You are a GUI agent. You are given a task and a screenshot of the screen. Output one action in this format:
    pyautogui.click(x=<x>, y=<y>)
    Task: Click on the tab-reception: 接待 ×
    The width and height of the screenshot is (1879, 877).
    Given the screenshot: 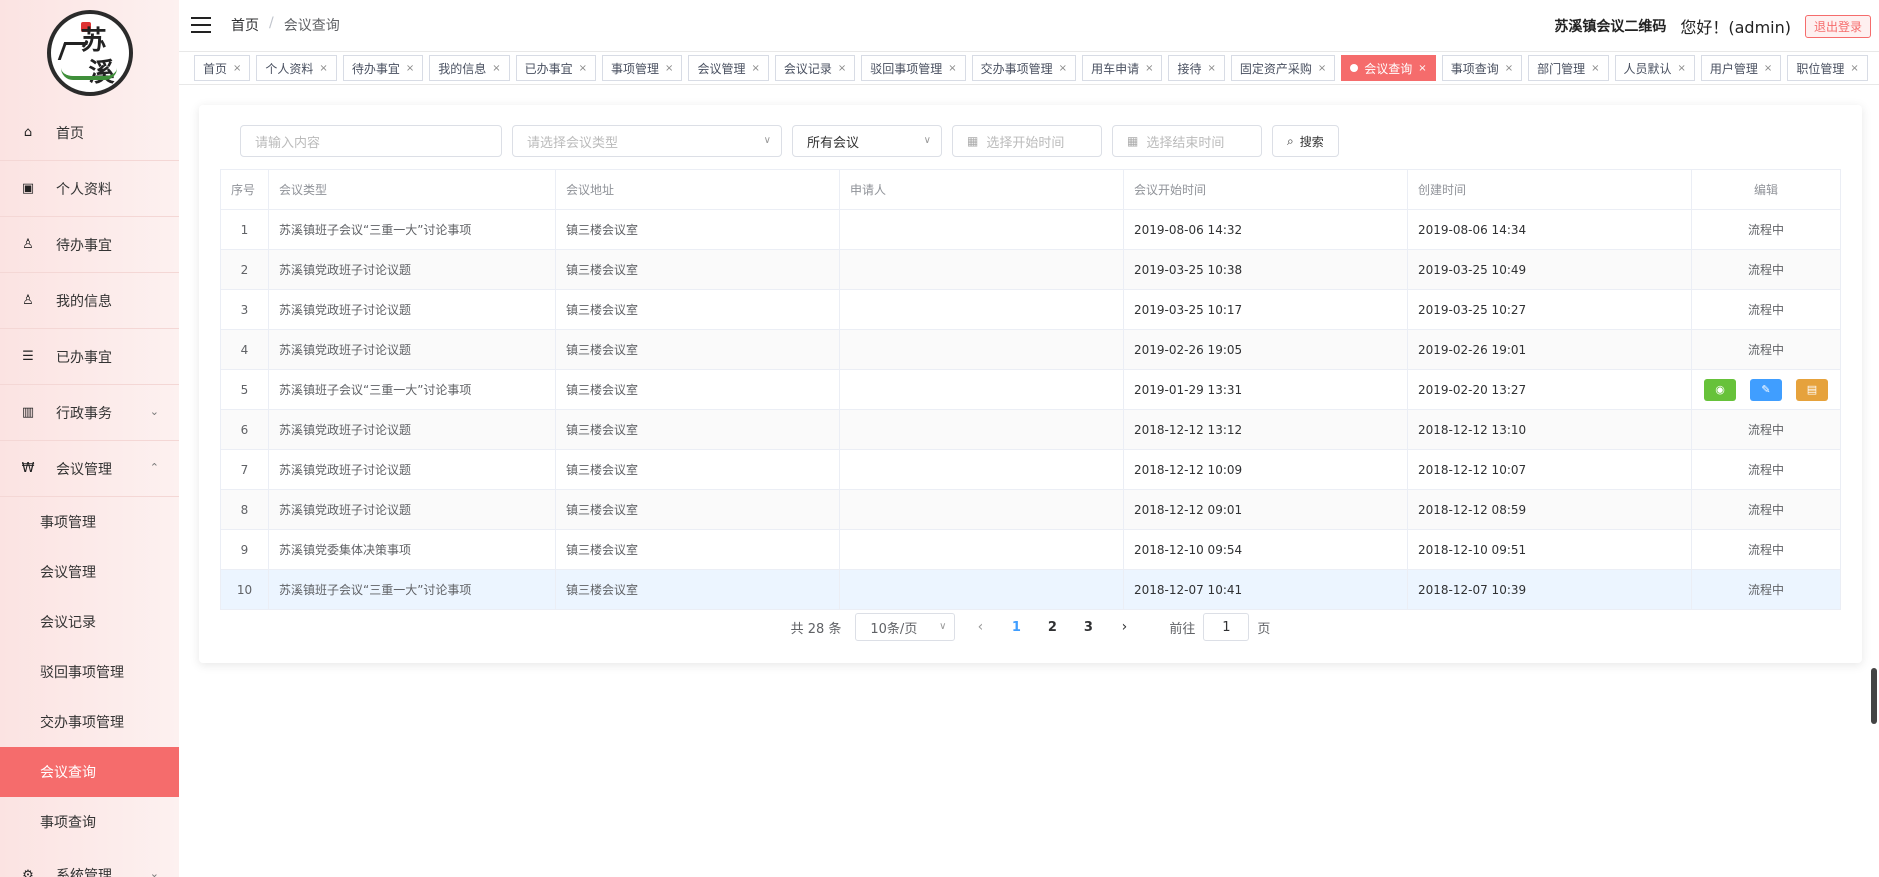 What is the action you would take?
    pyautogui.click(x=1196, y=68)
    